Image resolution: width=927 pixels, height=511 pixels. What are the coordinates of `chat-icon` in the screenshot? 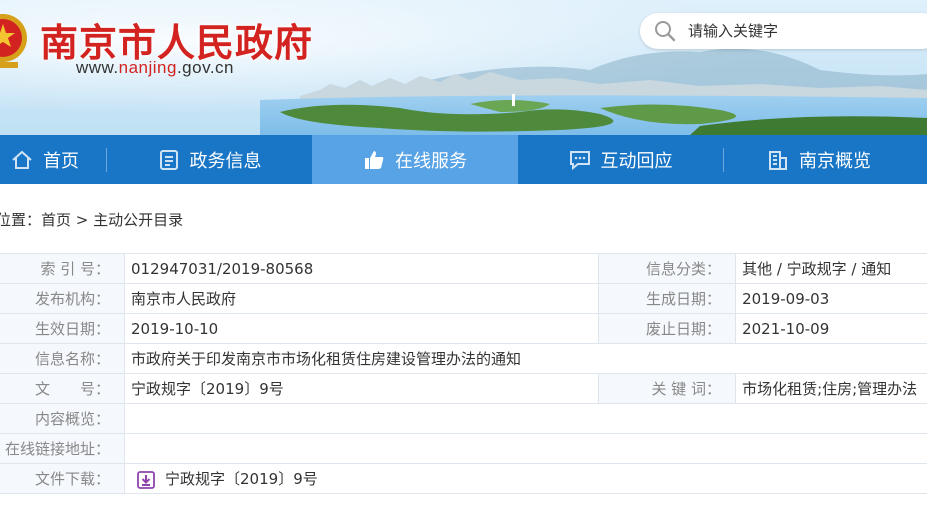 It's located at (579, 160).